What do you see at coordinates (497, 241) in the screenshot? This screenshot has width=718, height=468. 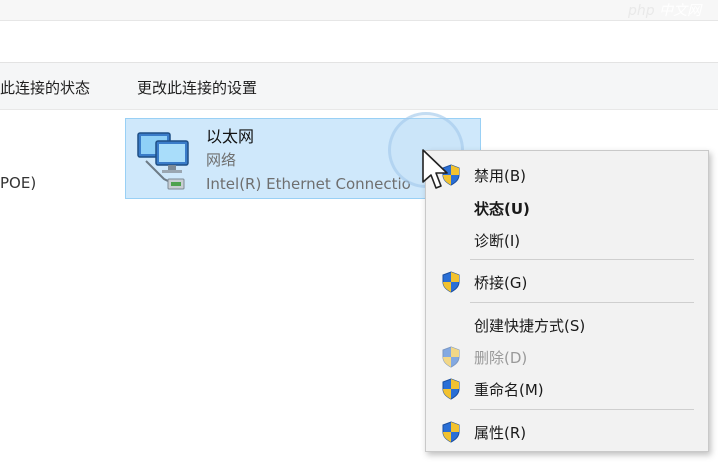 I see `menu-item-label: 诊断(I)` at bounding box center [497, 241].